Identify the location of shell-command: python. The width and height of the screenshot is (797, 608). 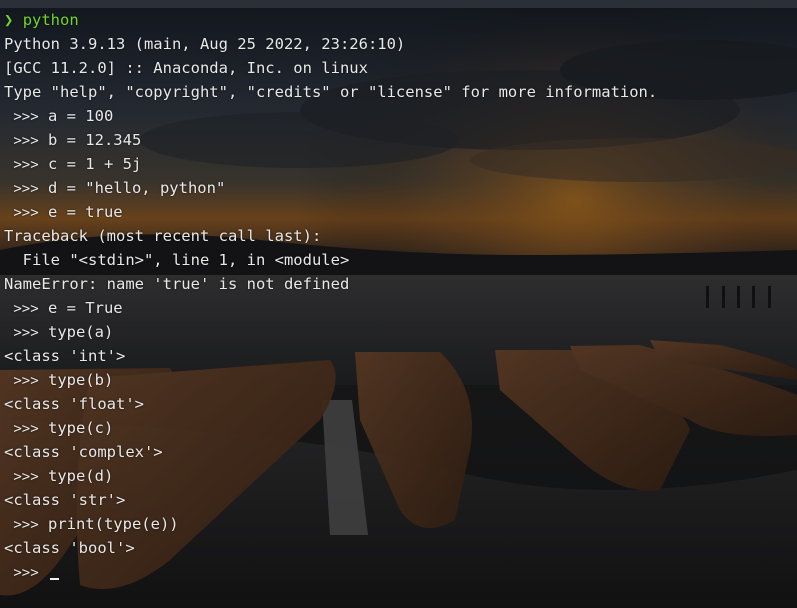
(50, 20).